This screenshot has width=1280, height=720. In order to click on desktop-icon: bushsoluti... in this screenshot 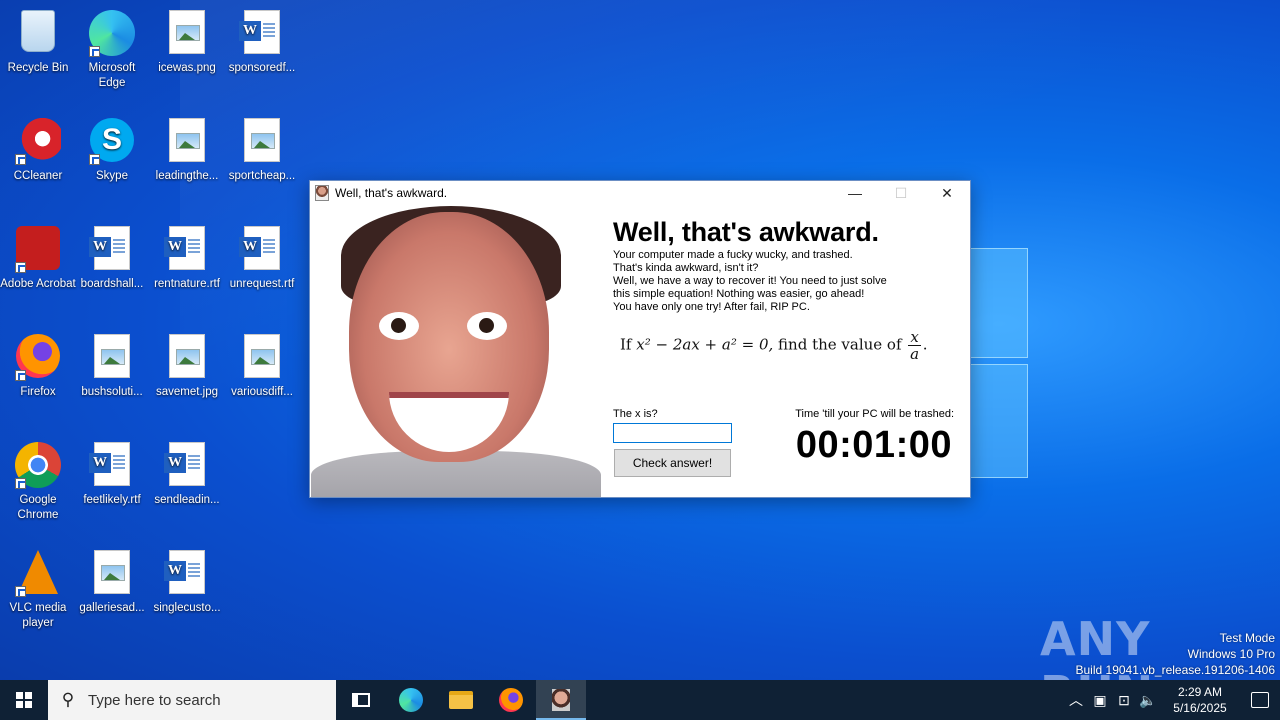, I will do `click(112, 364)`.